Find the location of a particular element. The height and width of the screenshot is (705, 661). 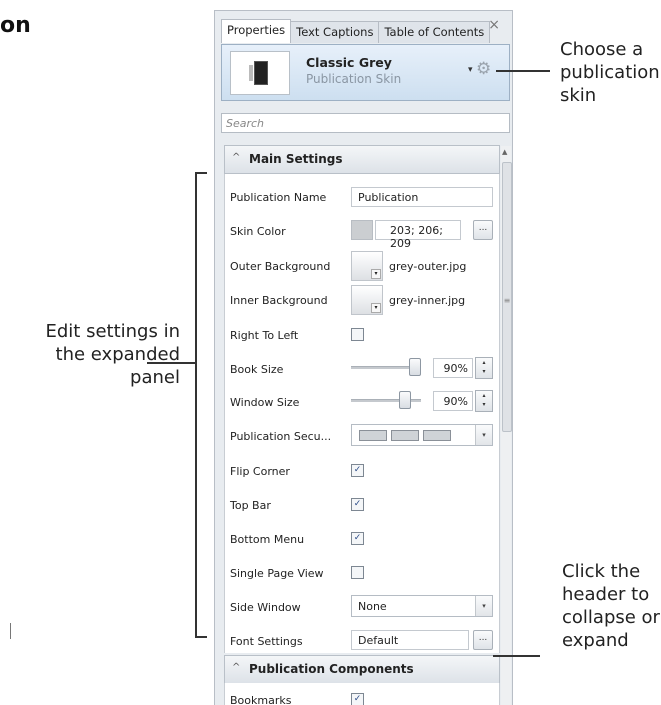

search-input: Search is located at coordinates (365, 123).